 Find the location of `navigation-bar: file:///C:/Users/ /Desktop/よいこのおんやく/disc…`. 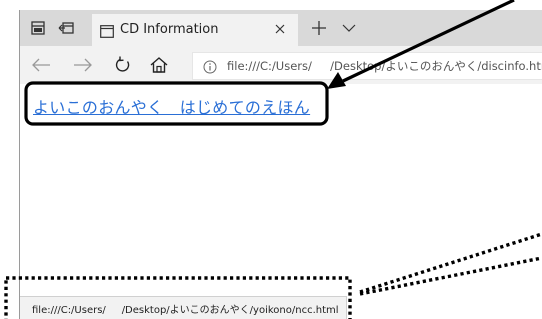

navigation-bar: file:///C:/Users/ /Desktop/よいこのおんやく/disc… is located at coordinates (281, 65).